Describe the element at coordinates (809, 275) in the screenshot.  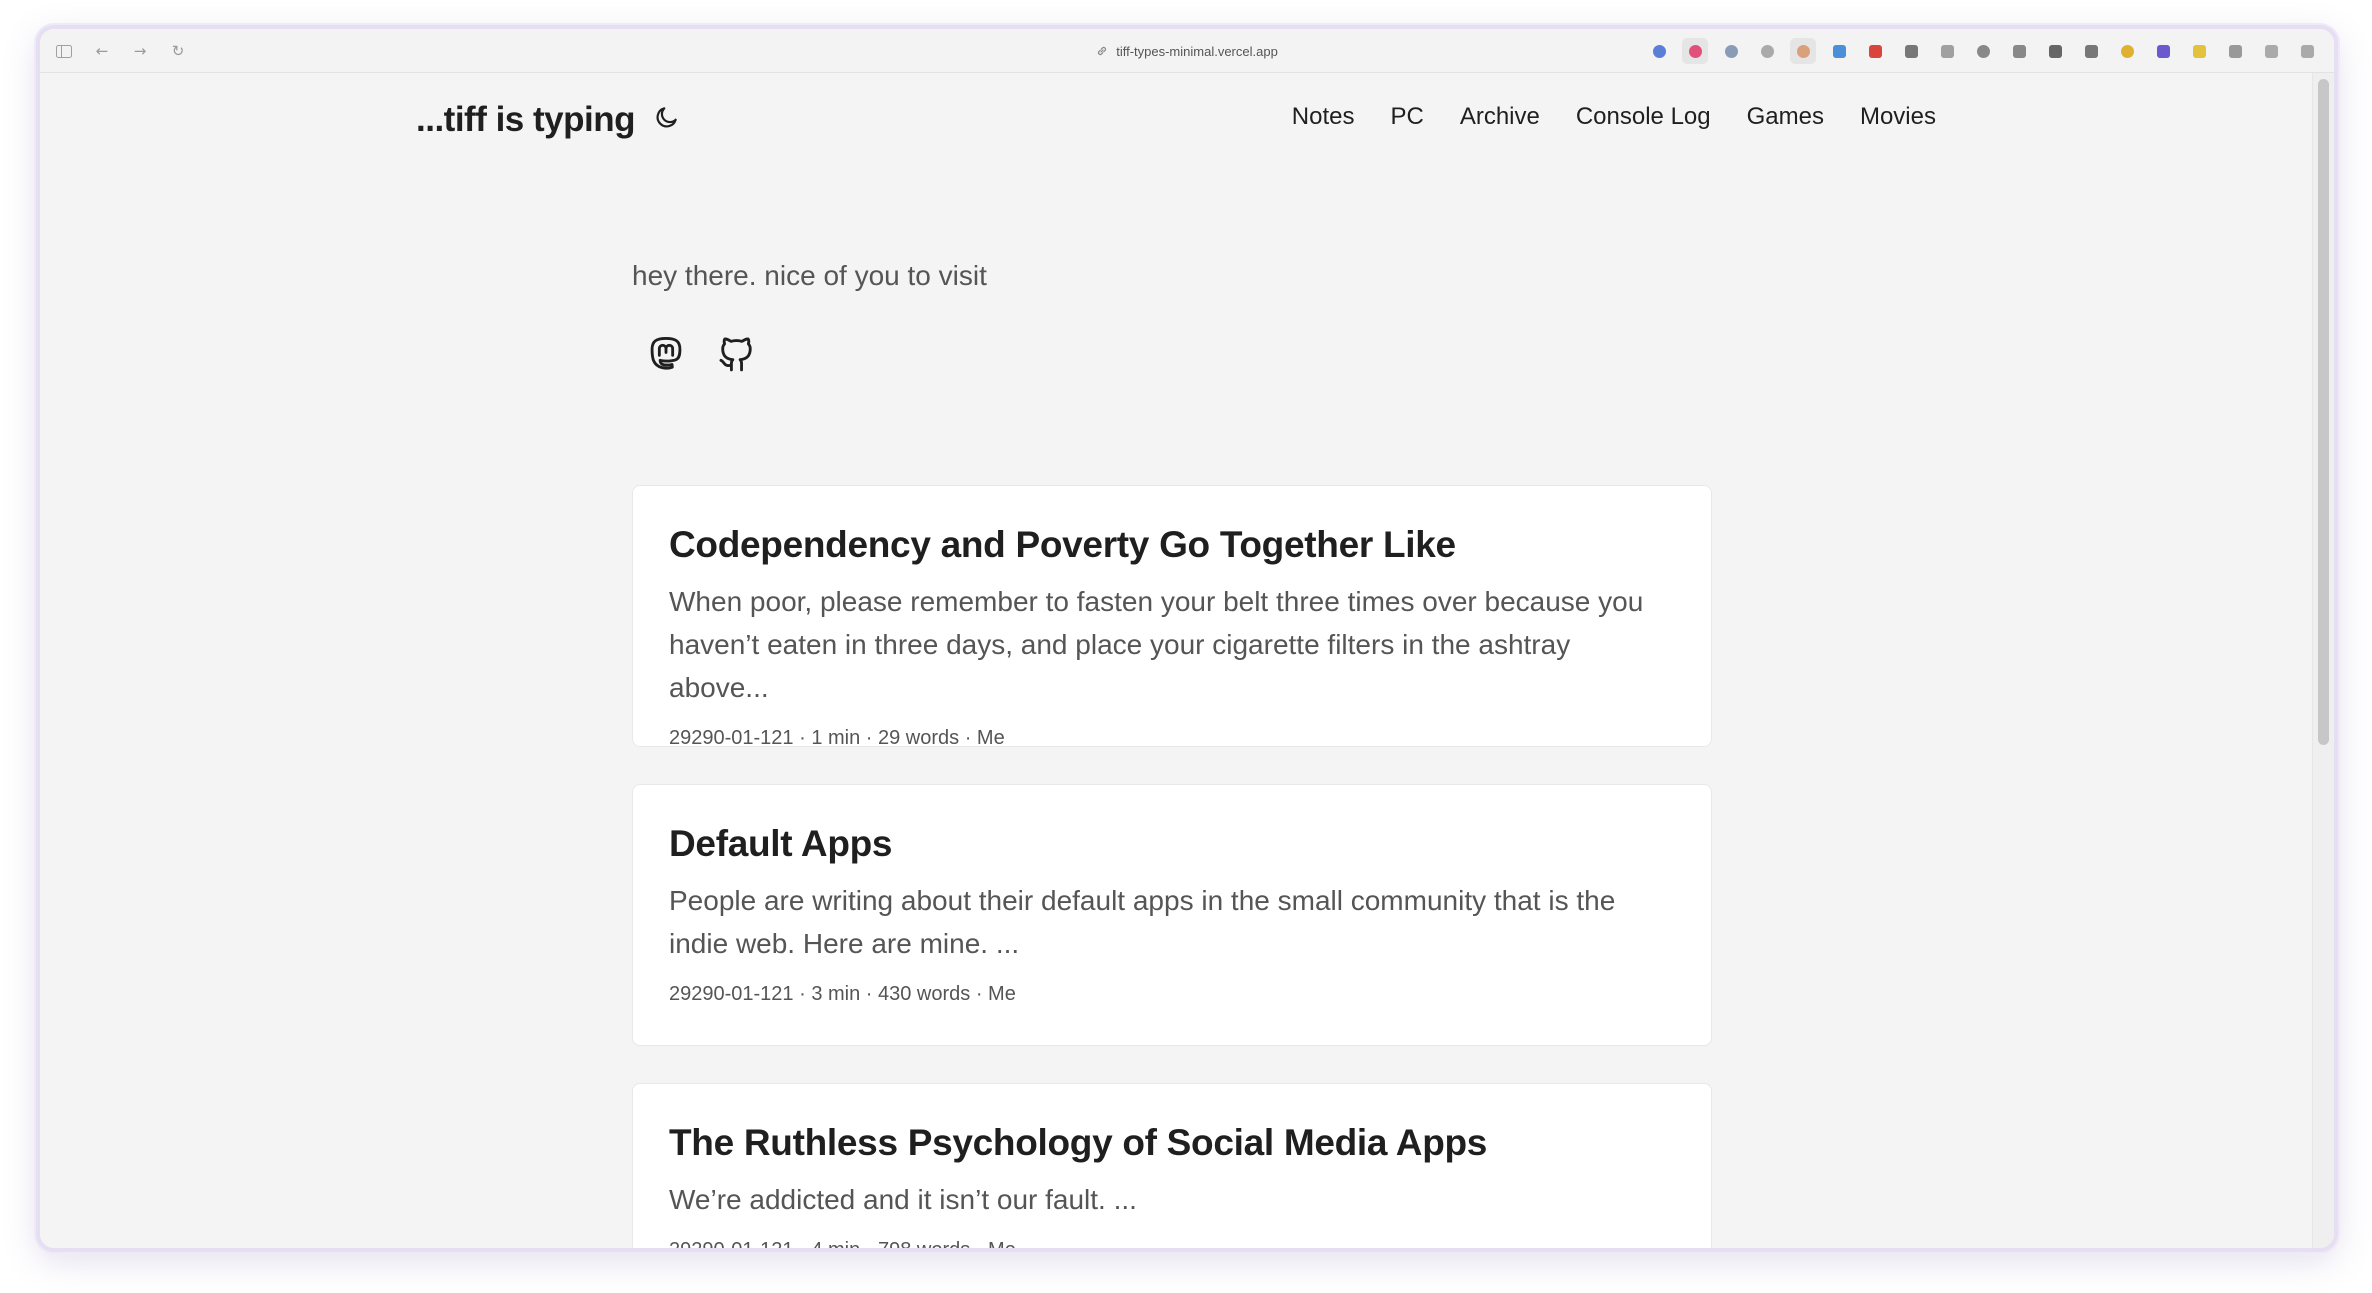
I see `intro-text: hey there. nice of you to visit` at that location.